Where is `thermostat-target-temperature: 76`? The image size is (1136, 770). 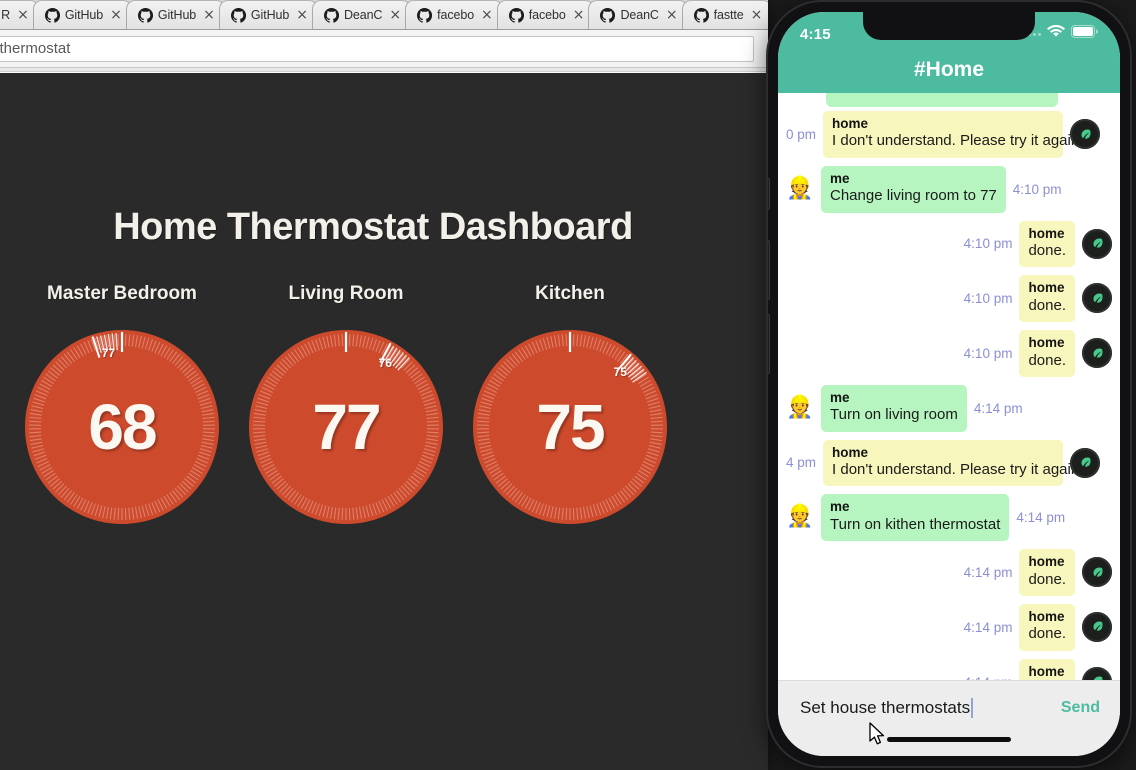
thermostat-target-temperature: 76 is located at coordinates (385, 362).